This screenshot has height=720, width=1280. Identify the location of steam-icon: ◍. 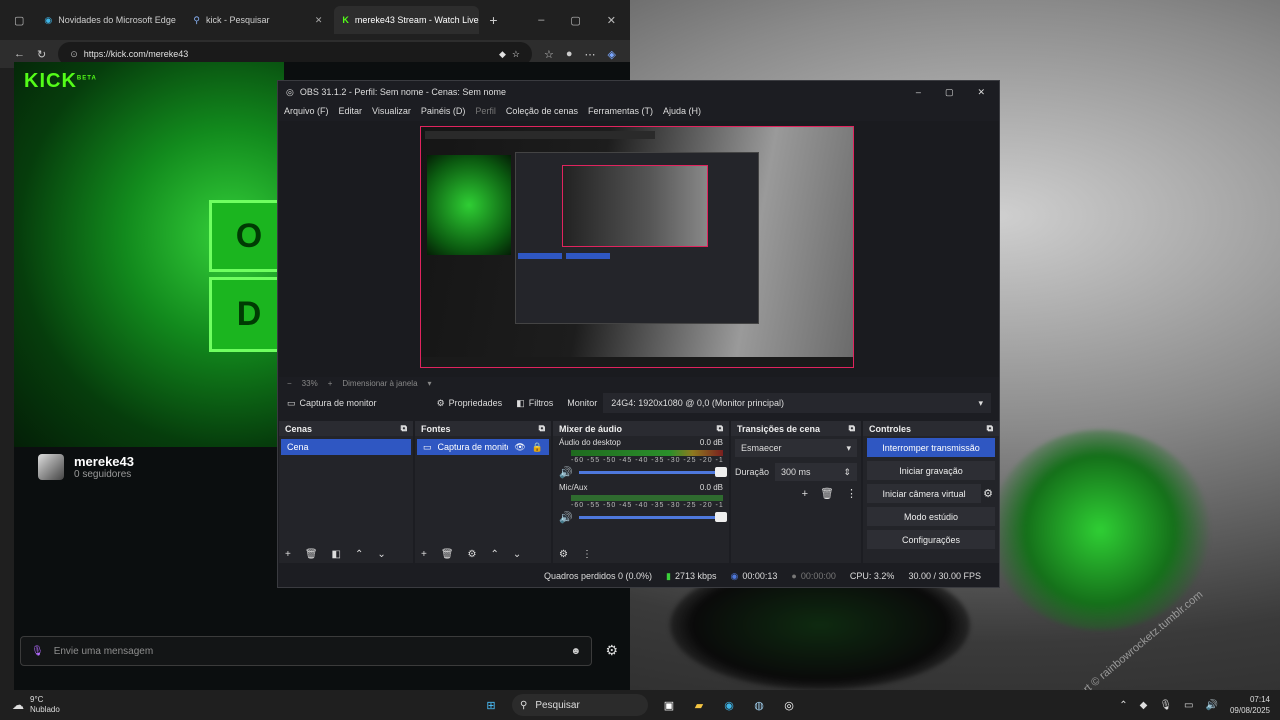
(759, 705).